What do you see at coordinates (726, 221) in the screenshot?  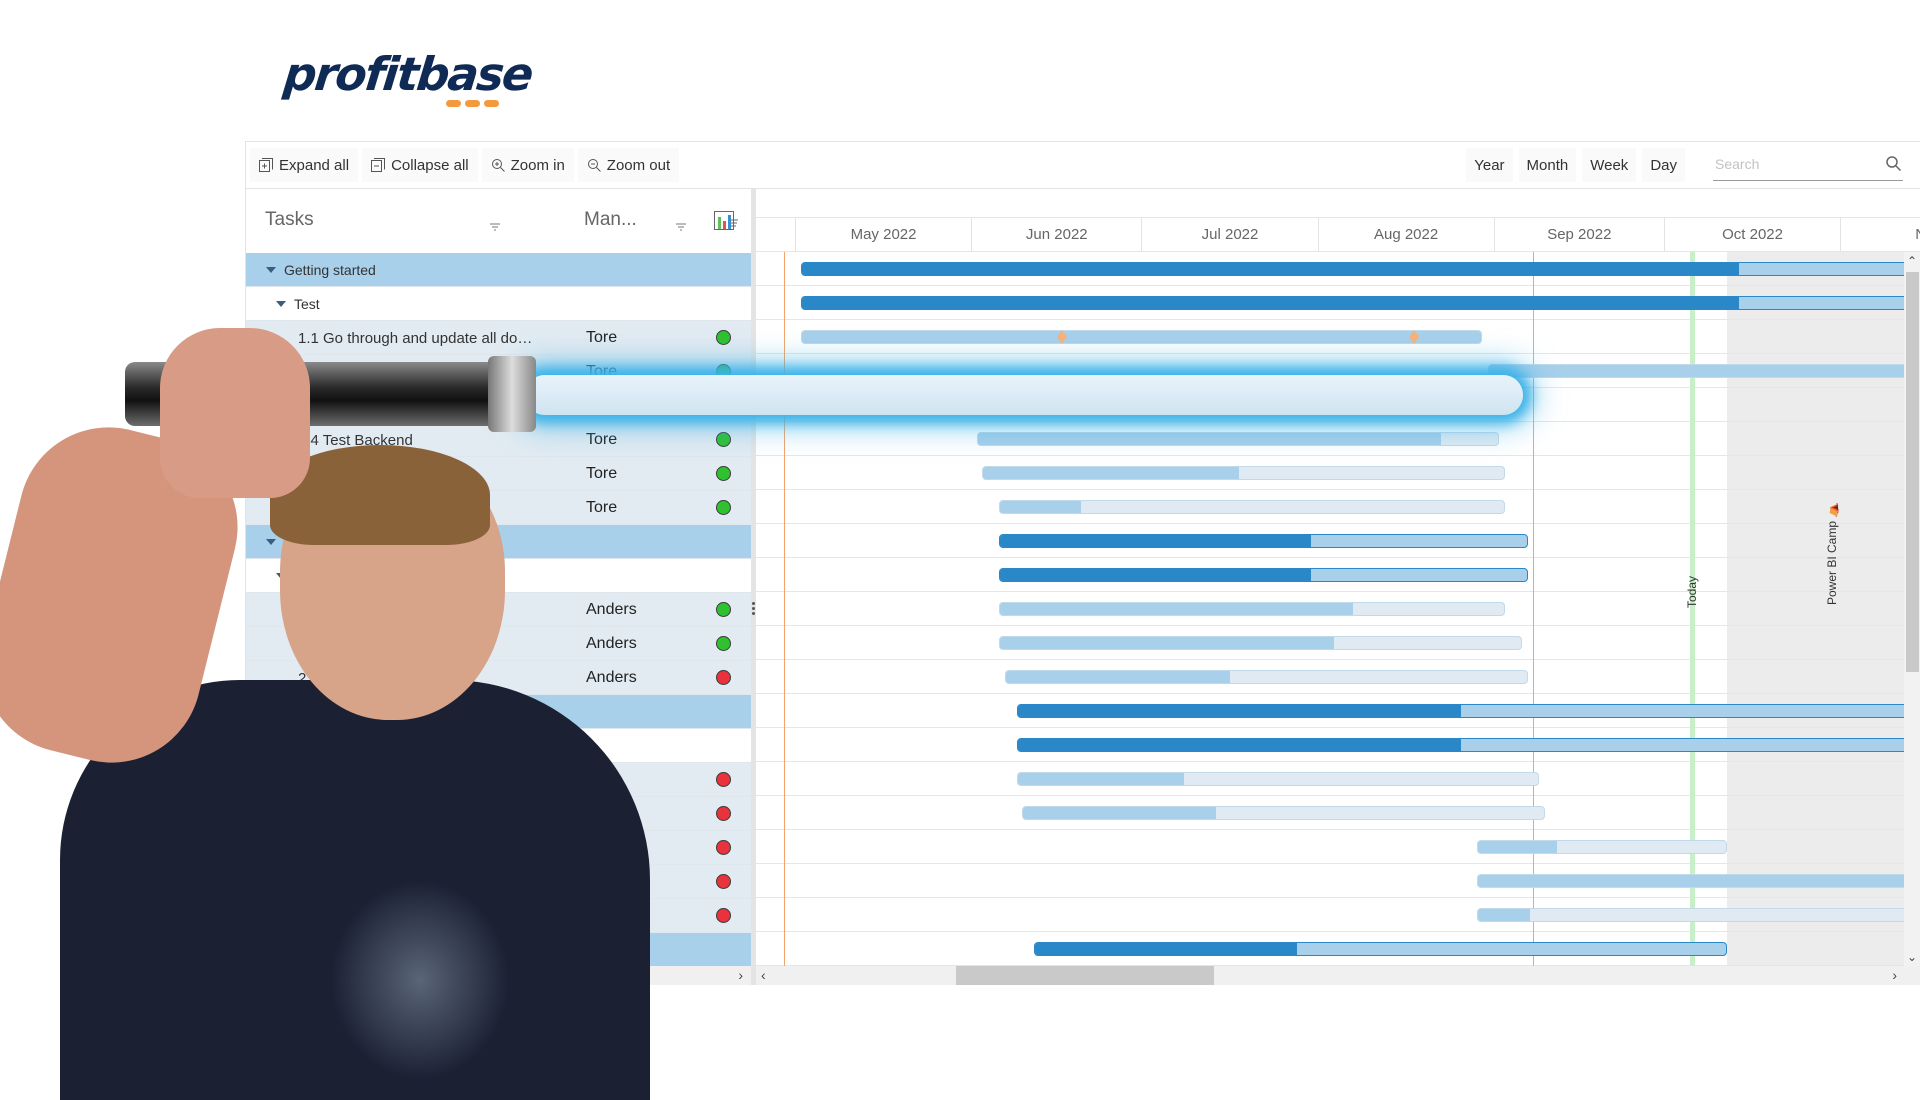 I see `column-chooser-icon` at bounding box center [726, 221].